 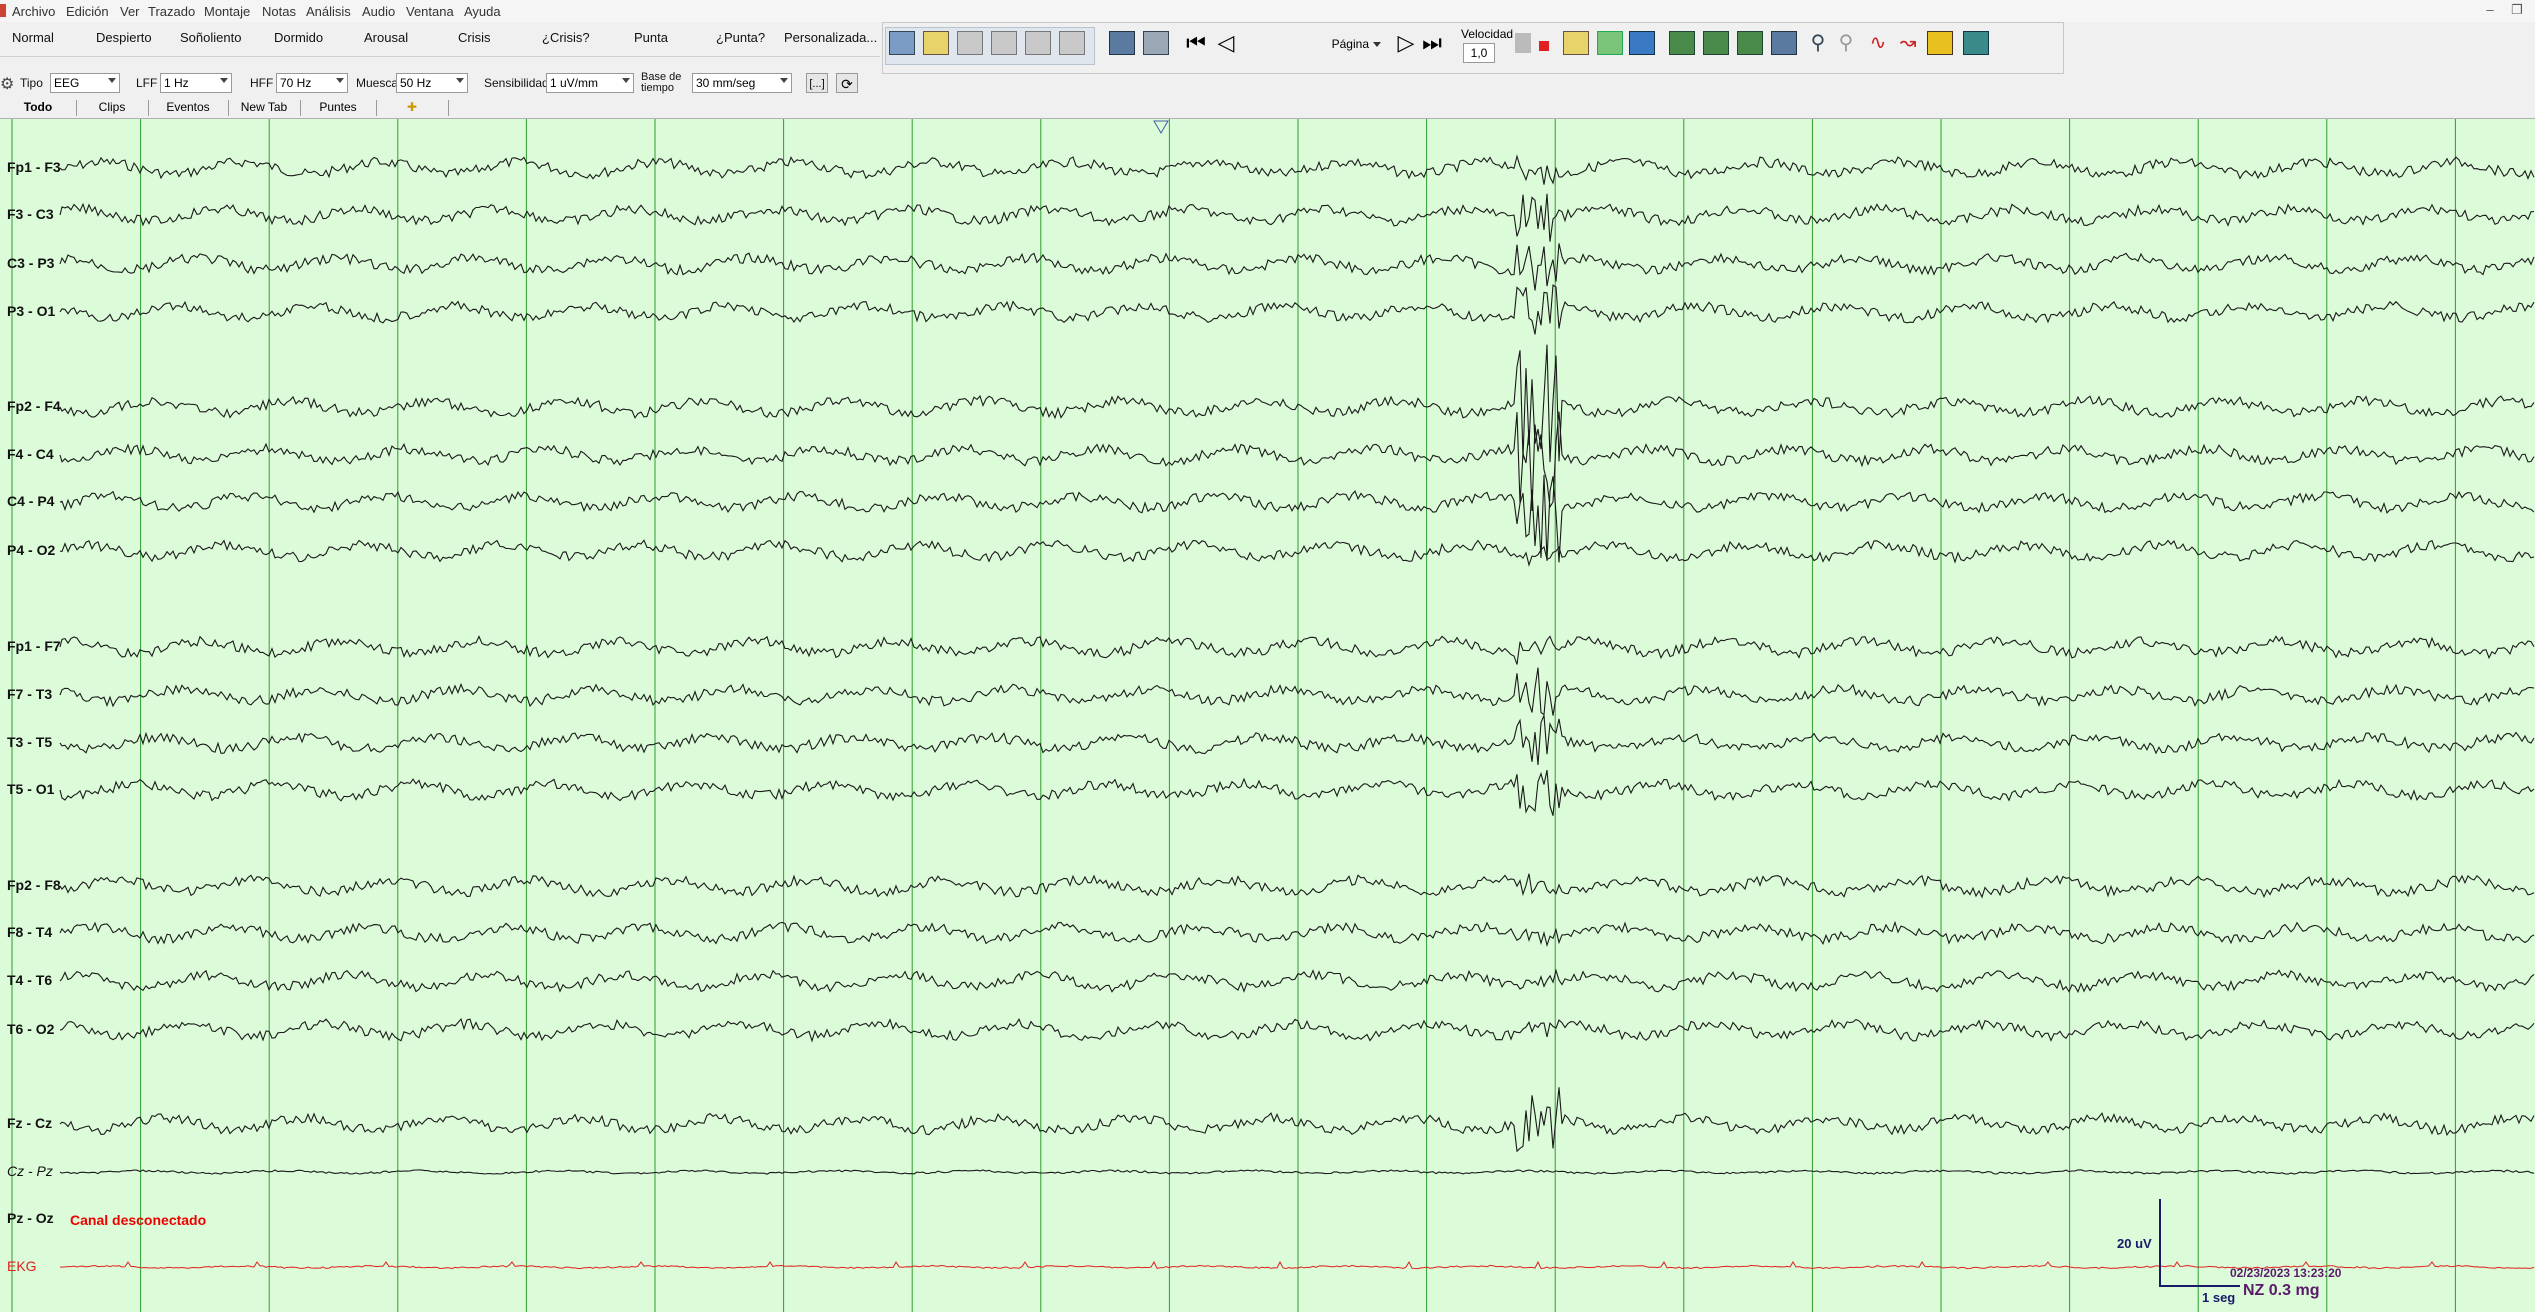 What do you see at coordinates (1642, 43) in the screenshot?
I see `search-user-icon` at bounding box center [1642, 43].